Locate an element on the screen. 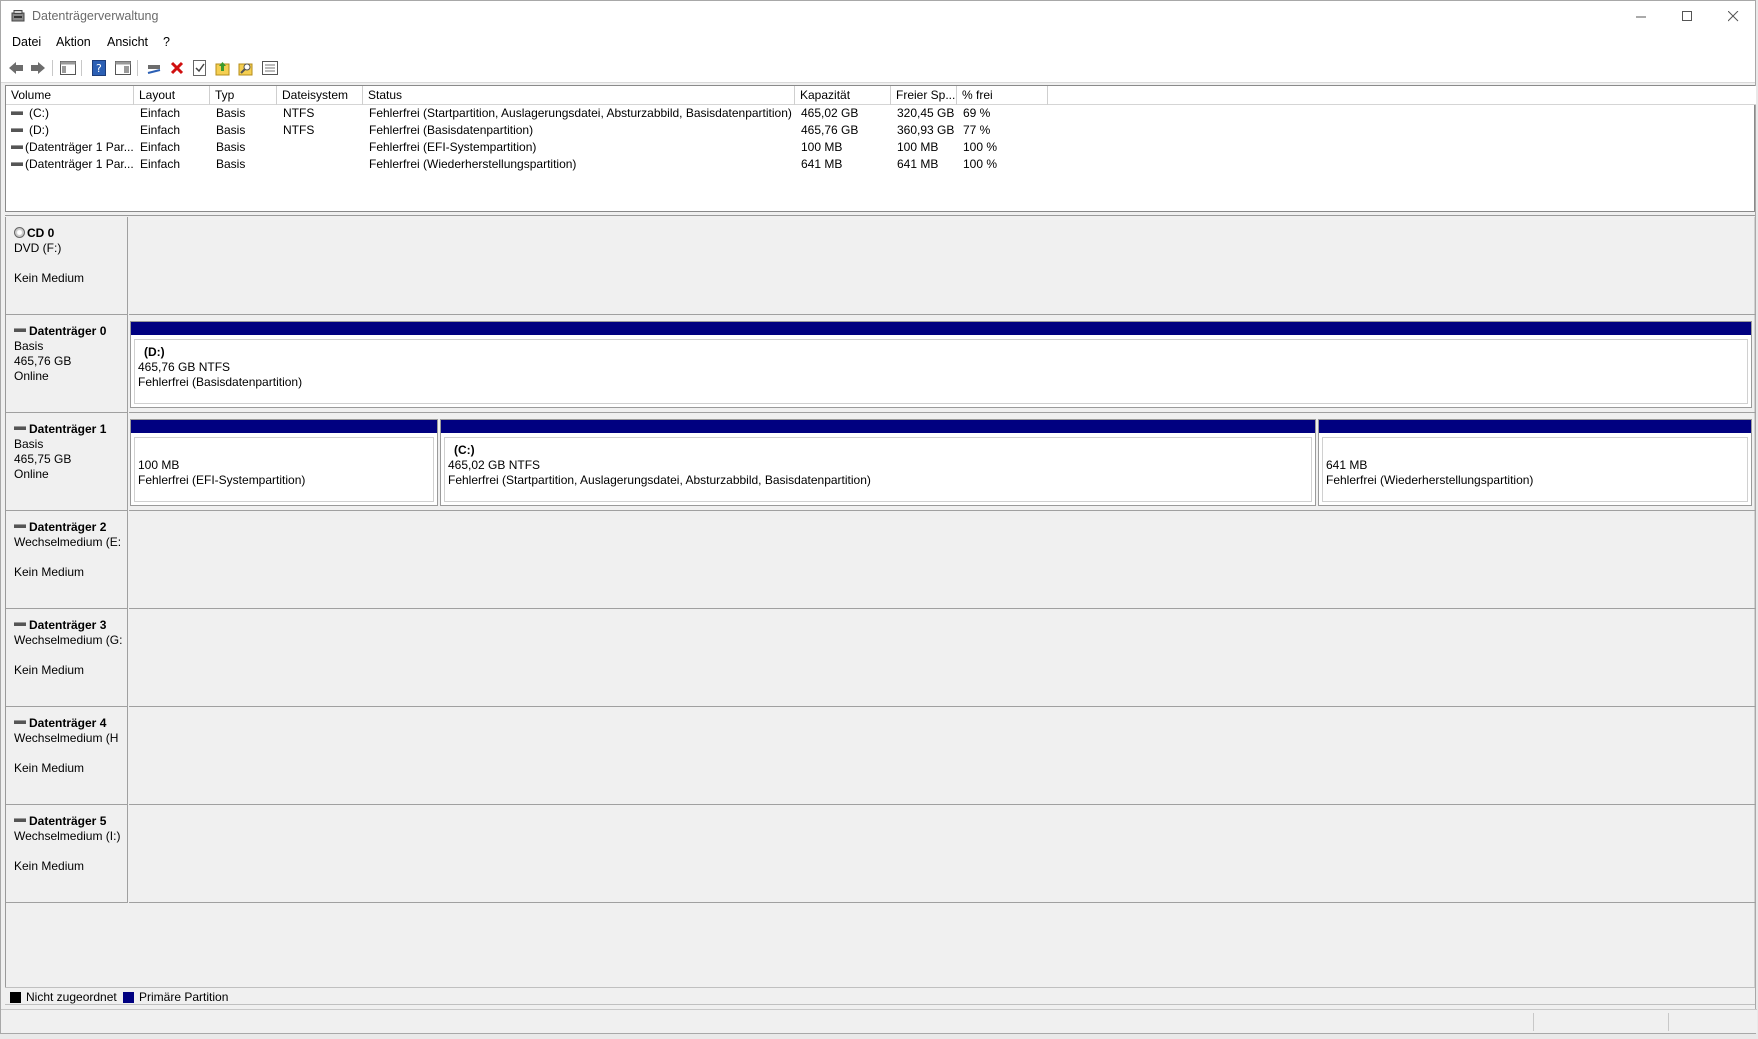 Image resolution: width=1758 pixels, height=1039 pixels. volume-cell: (D:) is located at coordinates (72, 130).